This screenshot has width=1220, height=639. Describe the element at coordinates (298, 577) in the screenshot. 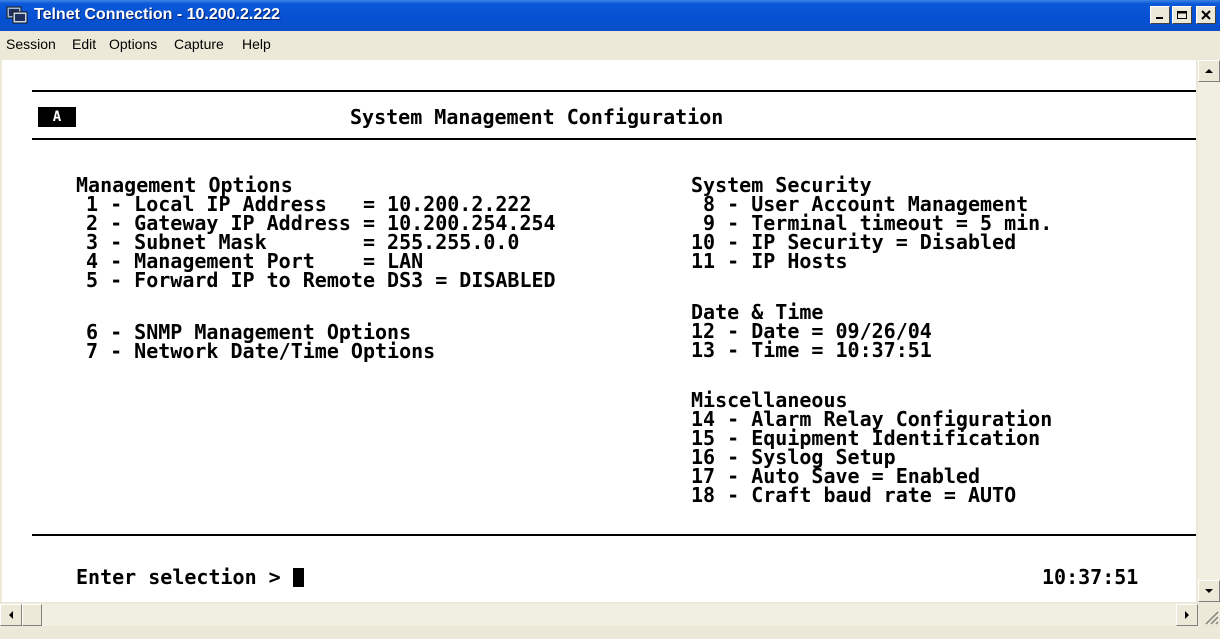

I see `text-cursor` at that location.